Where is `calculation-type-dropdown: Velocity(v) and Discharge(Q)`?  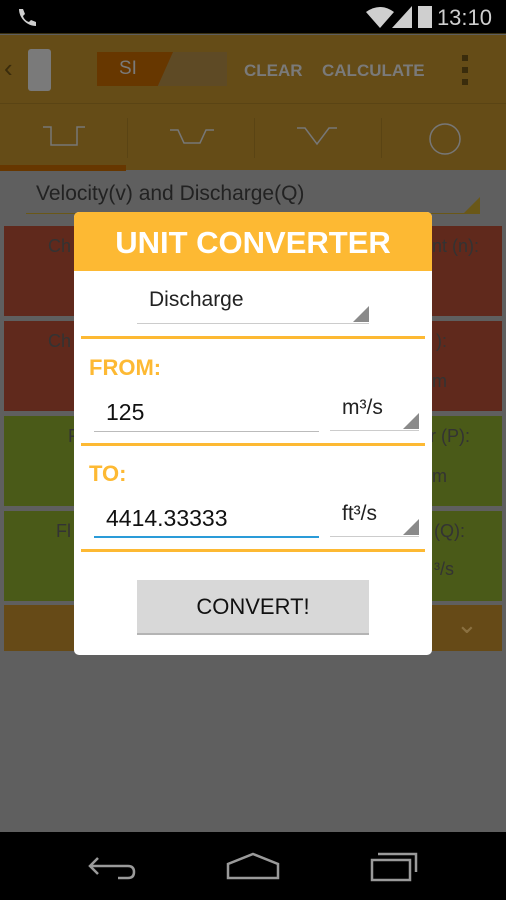 calculation-type-dropdown: Velocity(v) and Discharge(Q) is located at coordinates (253, 196).